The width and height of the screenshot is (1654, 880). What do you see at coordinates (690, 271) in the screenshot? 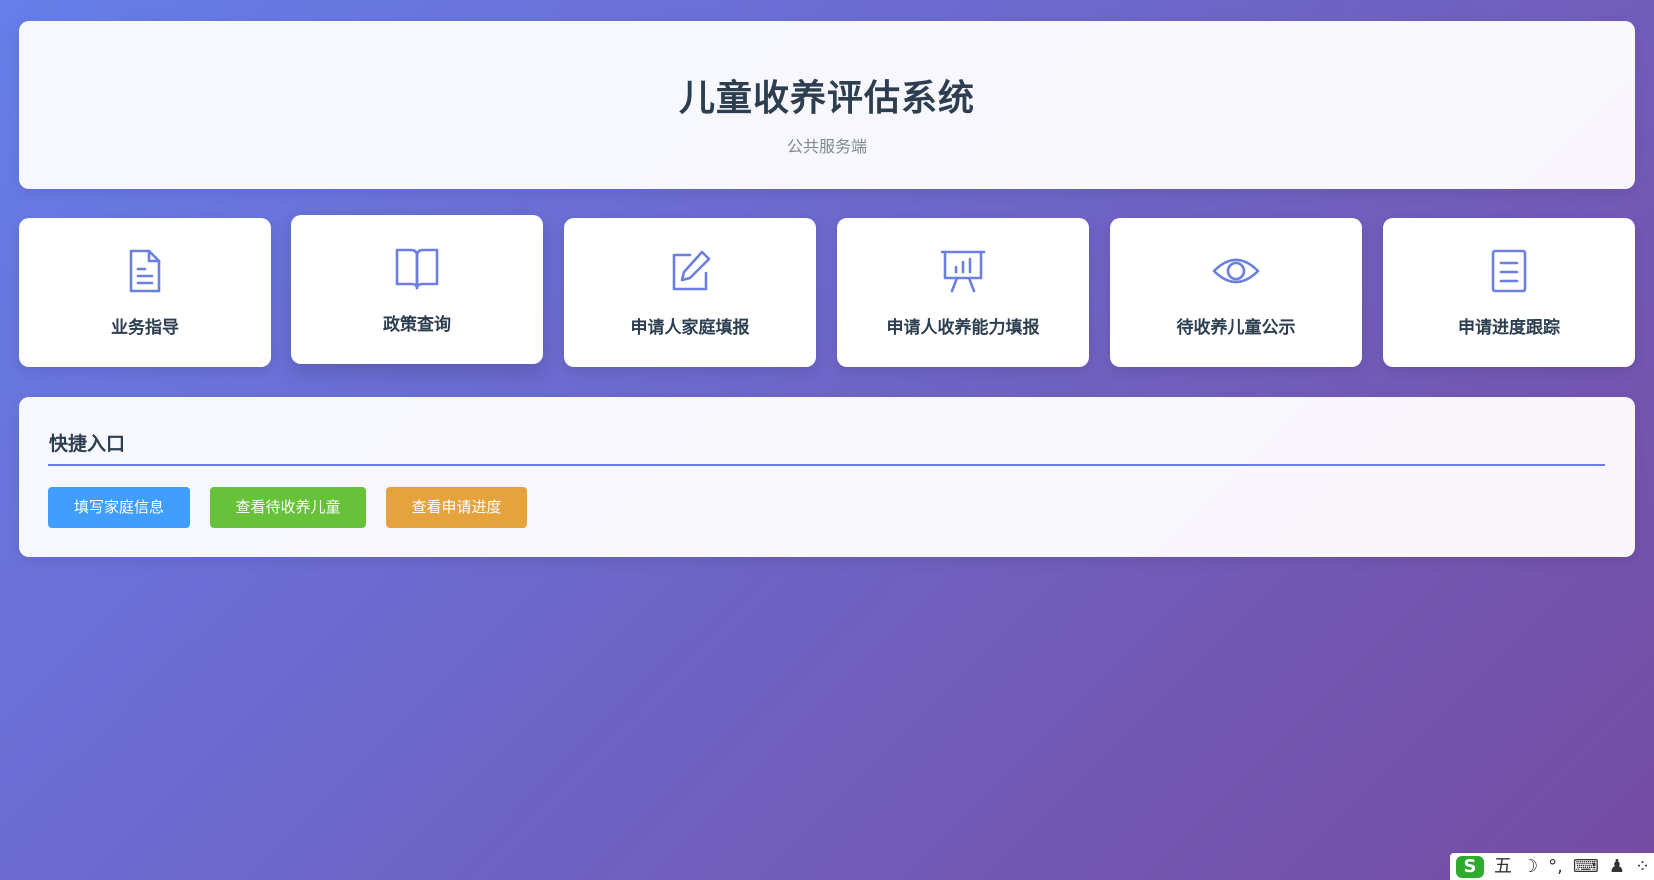
I see `edit-icon` at bounding box center [690, 271].